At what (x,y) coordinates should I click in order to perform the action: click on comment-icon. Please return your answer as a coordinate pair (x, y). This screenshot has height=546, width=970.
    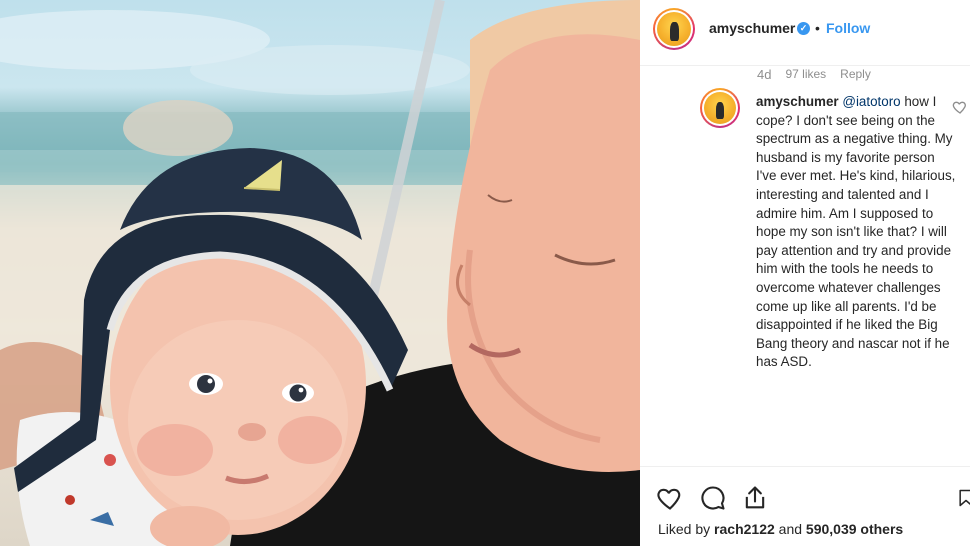
    Looking at the image, I should click on (713, 498).